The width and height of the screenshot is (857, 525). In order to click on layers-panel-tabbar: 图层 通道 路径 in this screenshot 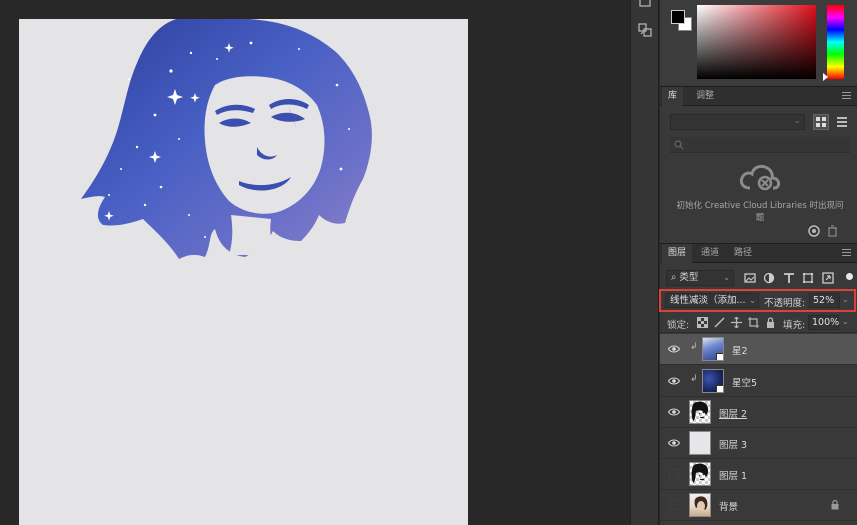, I will do `click(758, 253)`.